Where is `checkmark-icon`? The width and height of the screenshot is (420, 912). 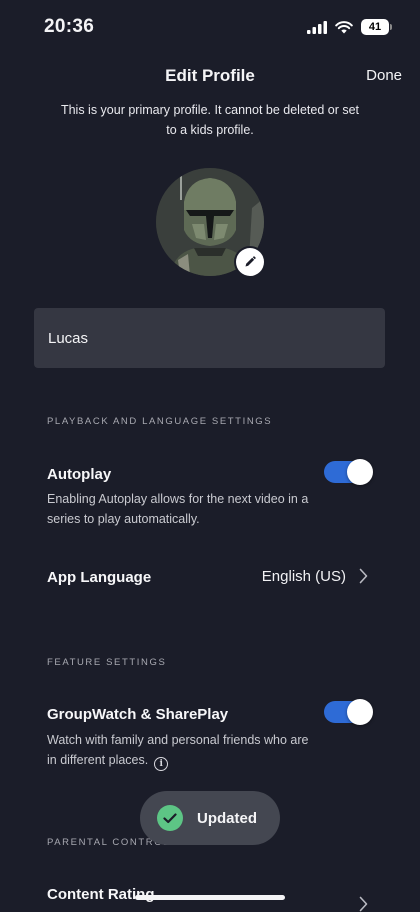 checkmark-icon is located at coordinates (170, 818).